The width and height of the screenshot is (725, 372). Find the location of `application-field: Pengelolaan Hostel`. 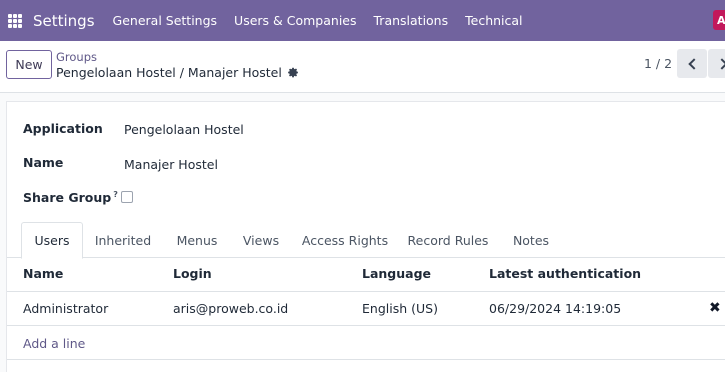

application-field: Pengelolaan Hostel is located at coordinates (184, 129).